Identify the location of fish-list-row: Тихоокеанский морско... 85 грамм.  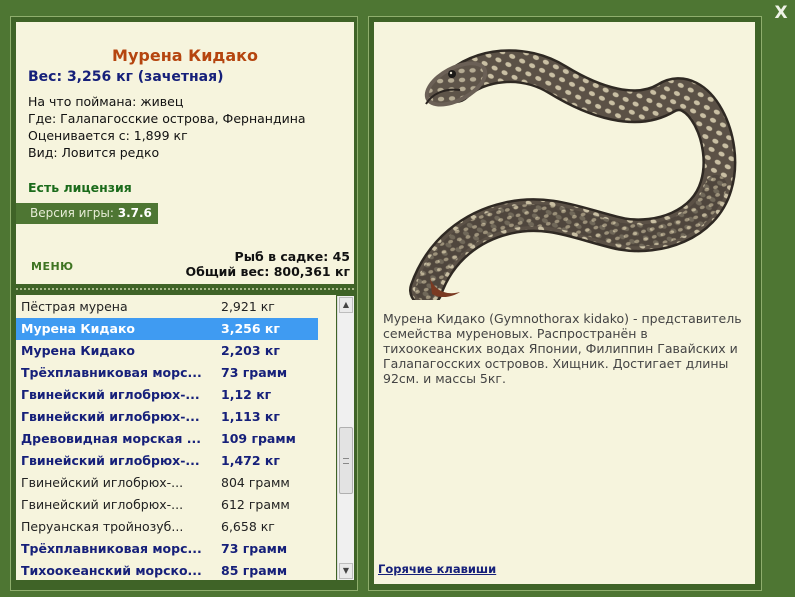
(167, 570).